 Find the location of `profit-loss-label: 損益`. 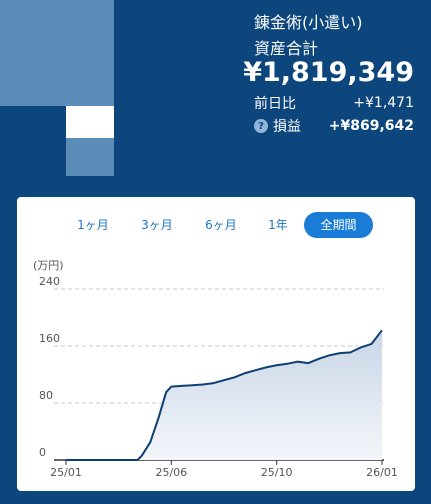

profit-loss-label: 損益 is located at coordinates (287, 127).